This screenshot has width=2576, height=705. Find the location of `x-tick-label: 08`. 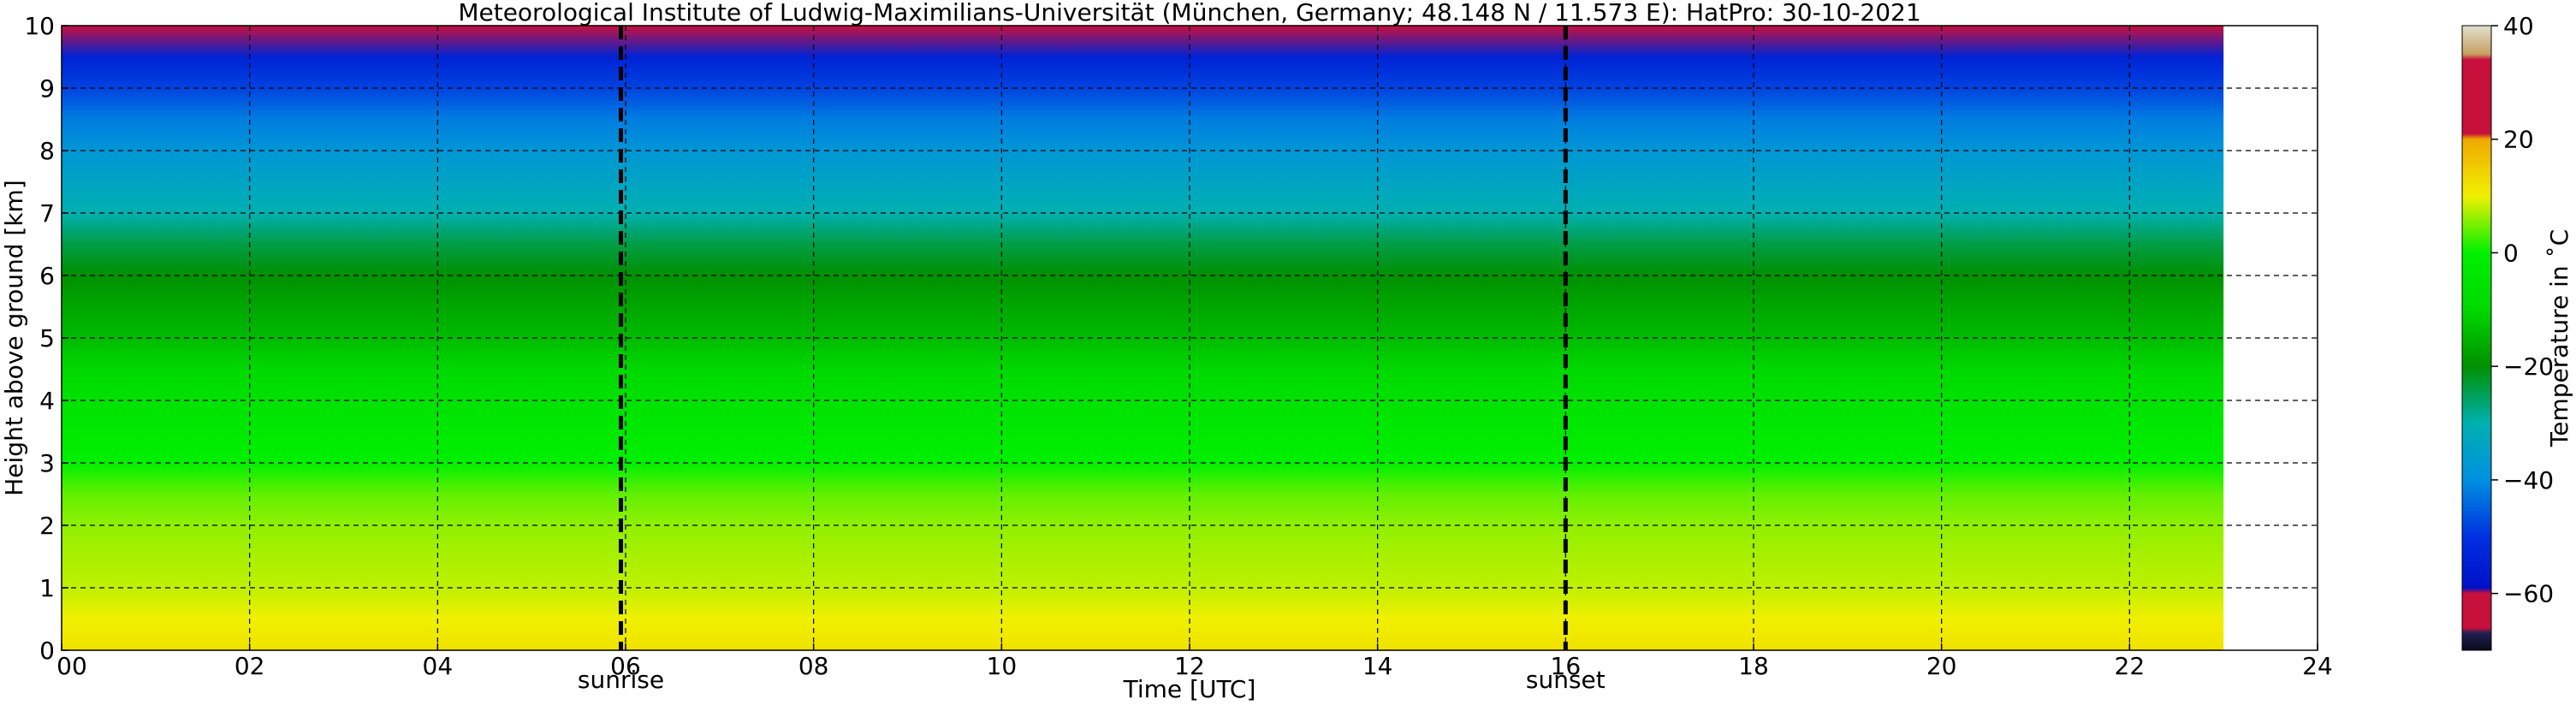

x-tick-label: 08 is located at coordinates (813, 666).